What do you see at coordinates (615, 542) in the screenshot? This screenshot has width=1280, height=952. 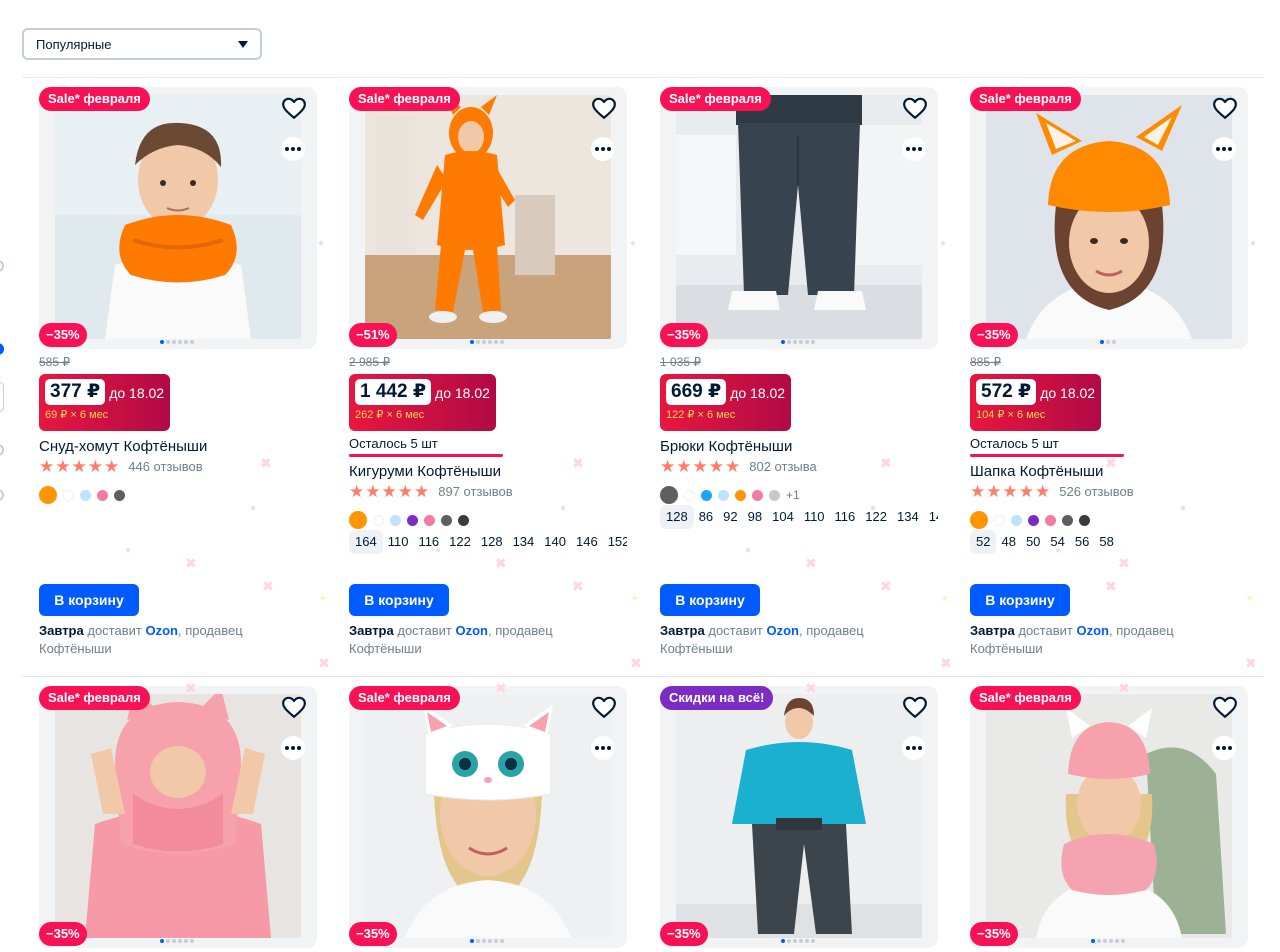 I see `size-option: 152` at bounding box center [615, 542].